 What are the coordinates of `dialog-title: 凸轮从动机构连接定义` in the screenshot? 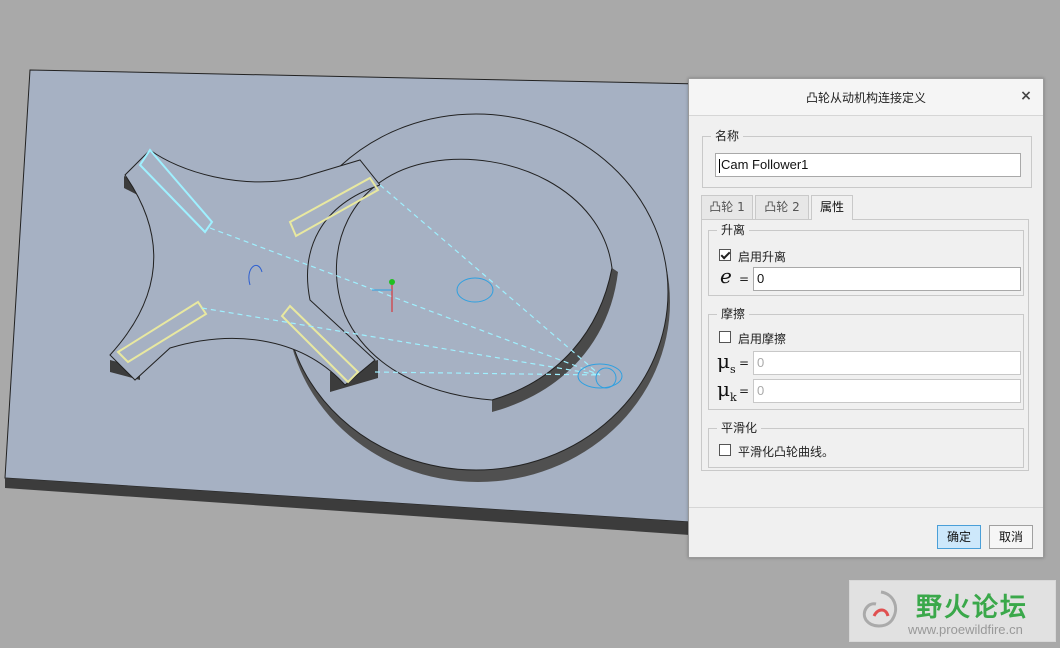 It's located at (865, 98).